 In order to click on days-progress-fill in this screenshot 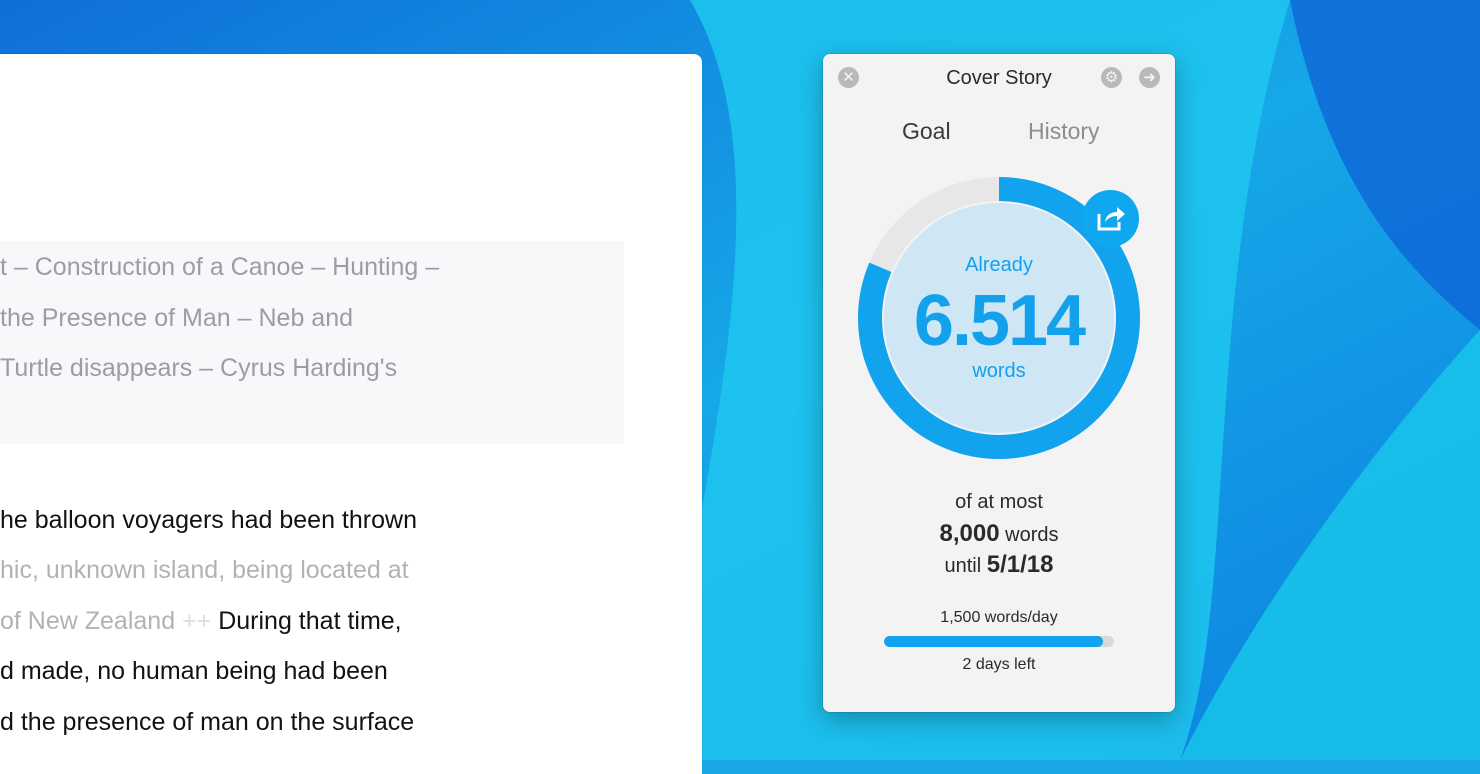, I will do `click(993, 641)`.